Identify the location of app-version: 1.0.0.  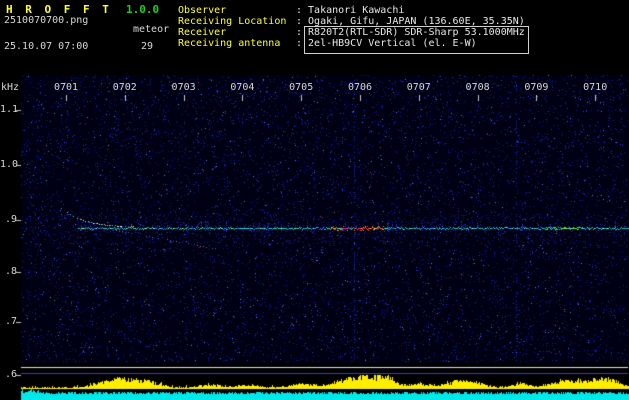
(143, 9).